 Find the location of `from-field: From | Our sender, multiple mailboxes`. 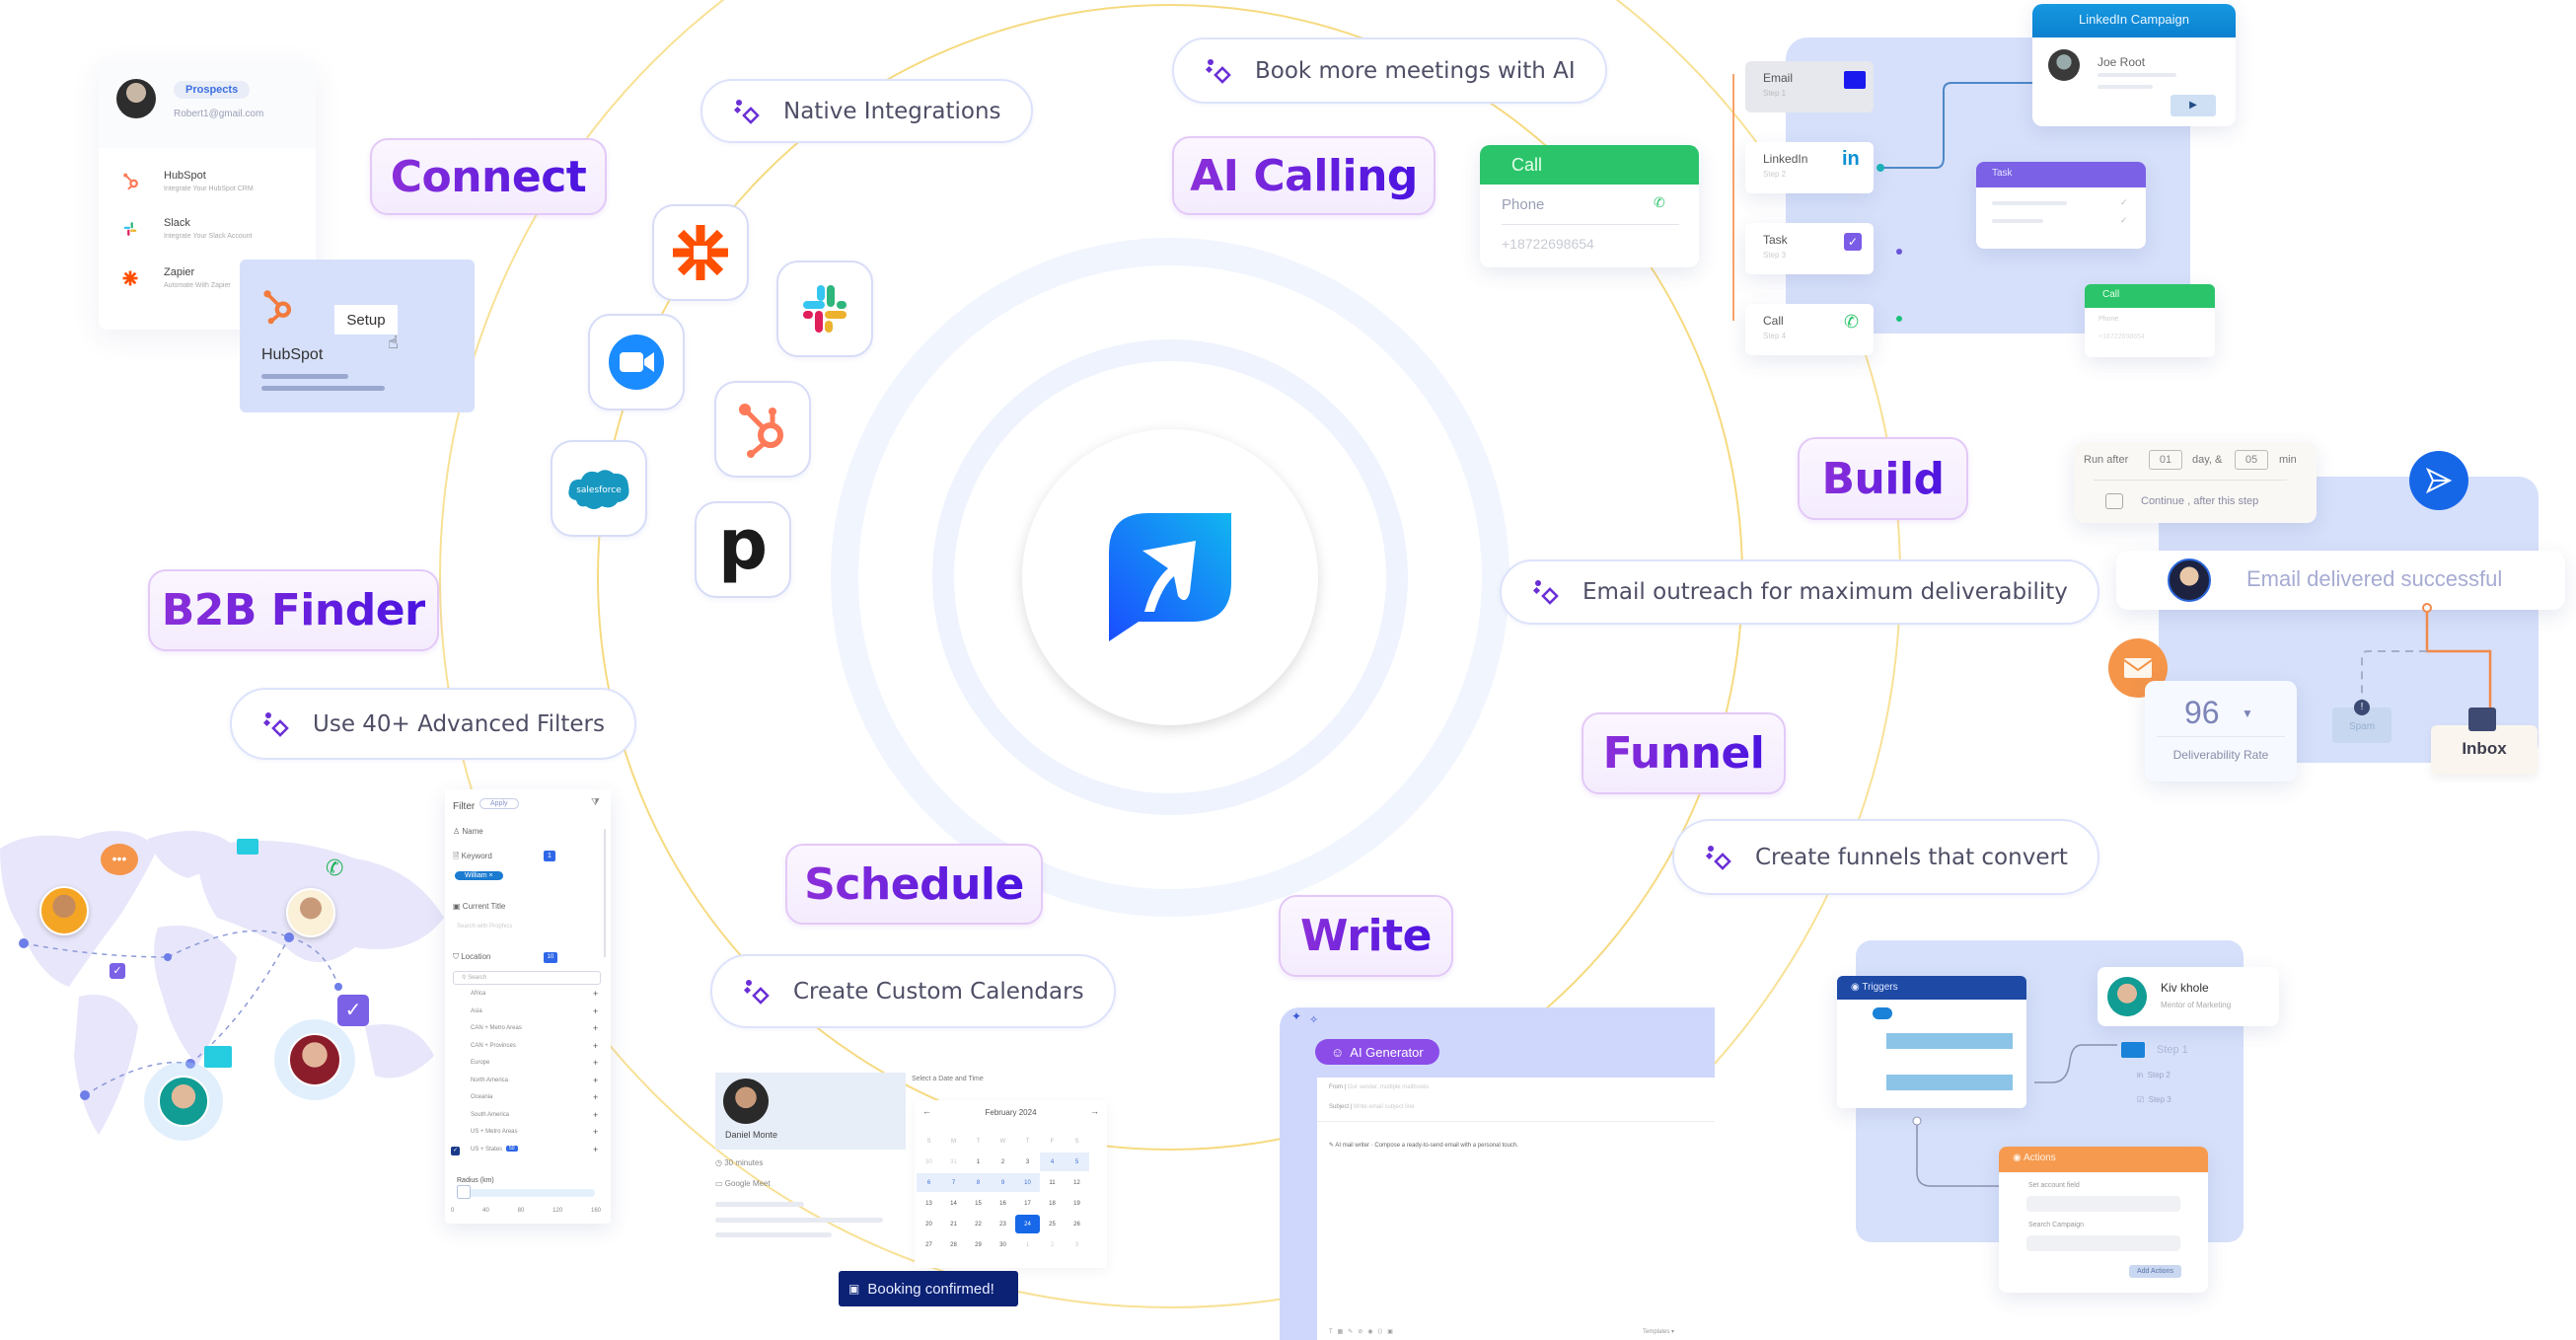

from-field: From | Our sender, multiple mailboxes is located at coordinates (1379, 1087).